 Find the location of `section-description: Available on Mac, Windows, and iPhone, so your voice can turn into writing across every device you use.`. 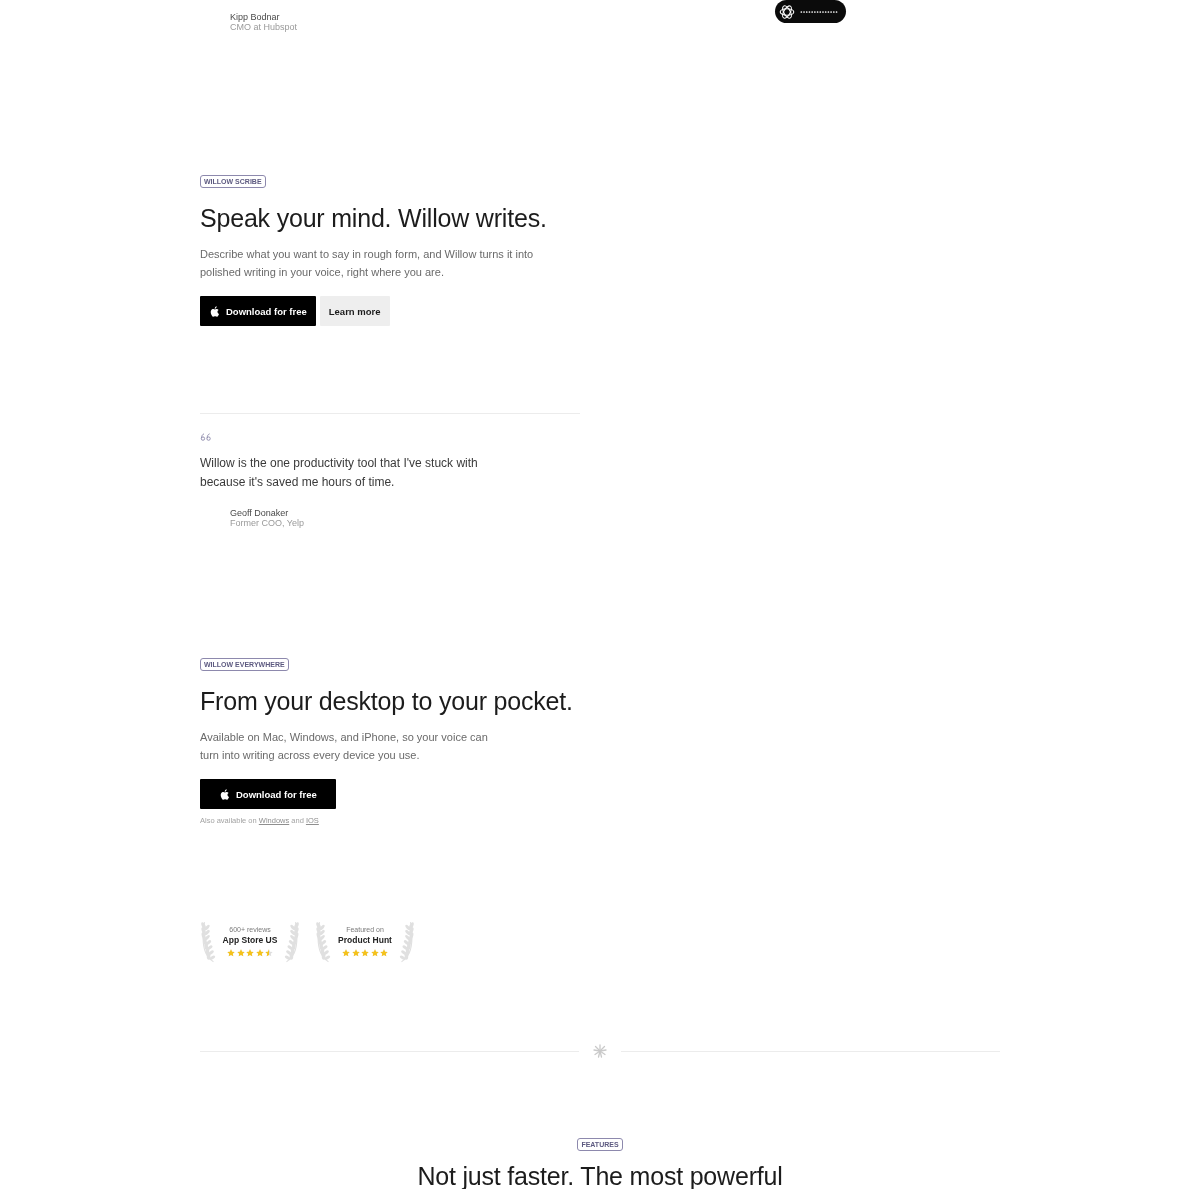

section-description: Available on Mac, Windows, and iPhone, so your voice can turn into writing across every device you use. is located at coordinates (344, 746).